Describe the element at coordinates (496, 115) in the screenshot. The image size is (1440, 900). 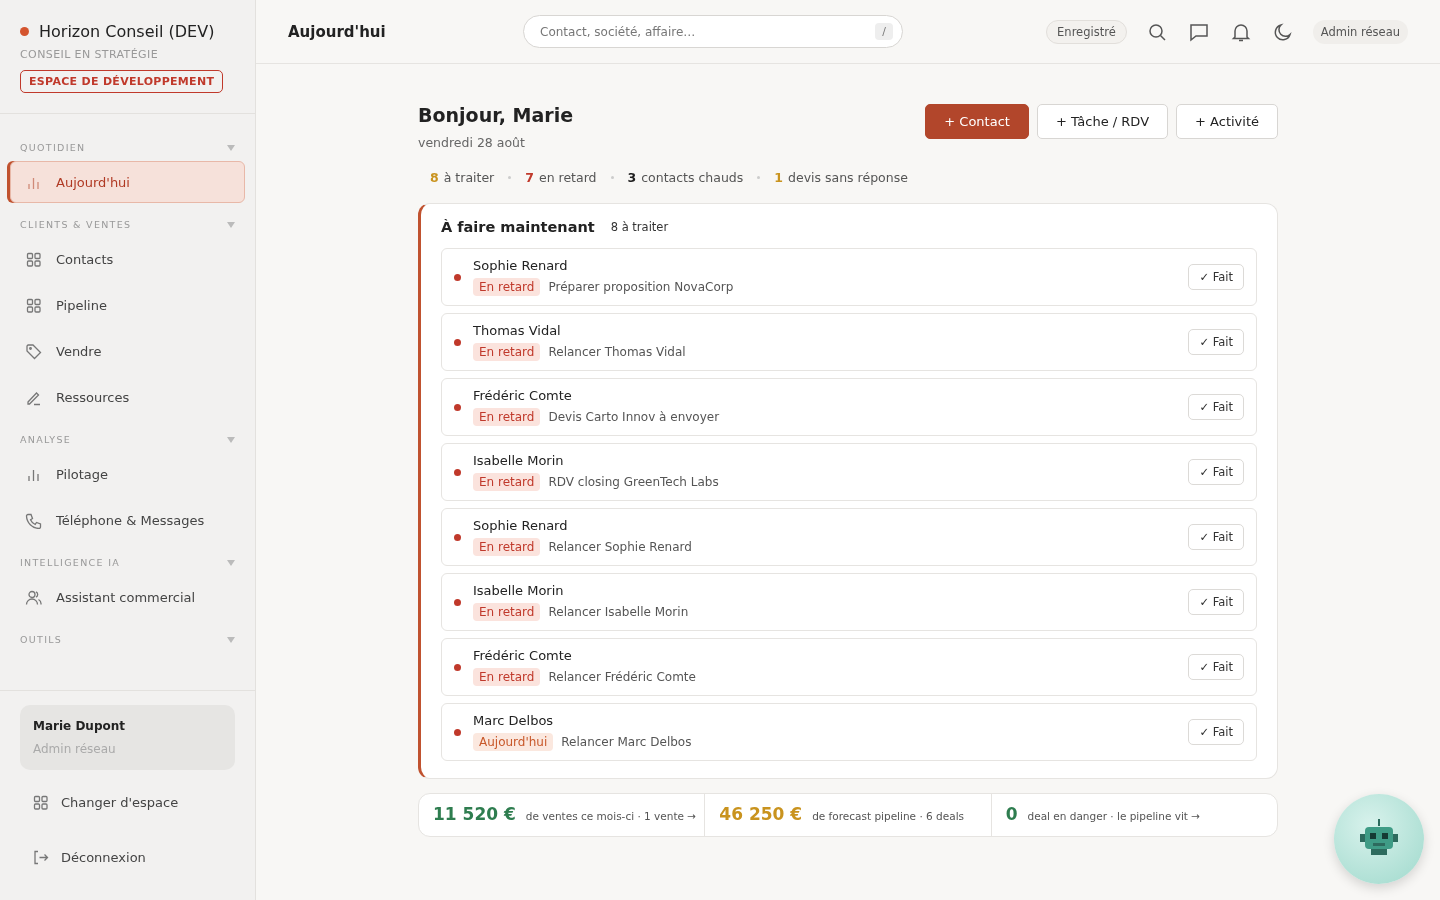
I see `greeting-title: Bonjour, Marie` at that location.